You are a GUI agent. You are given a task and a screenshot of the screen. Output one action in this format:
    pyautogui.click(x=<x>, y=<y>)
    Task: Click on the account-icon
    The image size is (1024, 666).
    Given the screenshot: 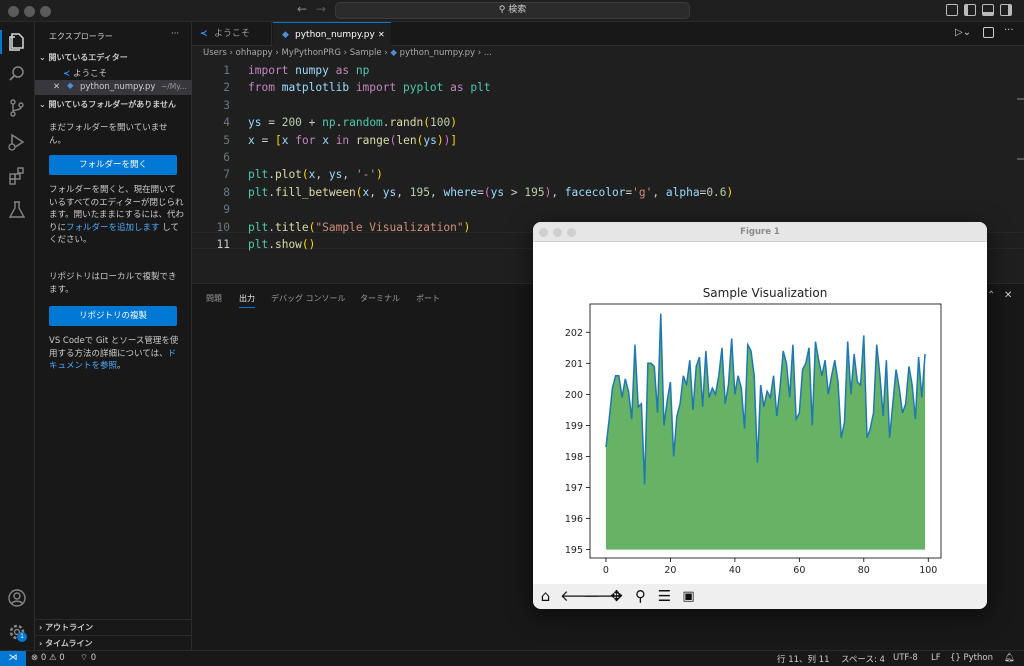 What is the action you would take?
    pyautogui.click(x=17, y=598)
    